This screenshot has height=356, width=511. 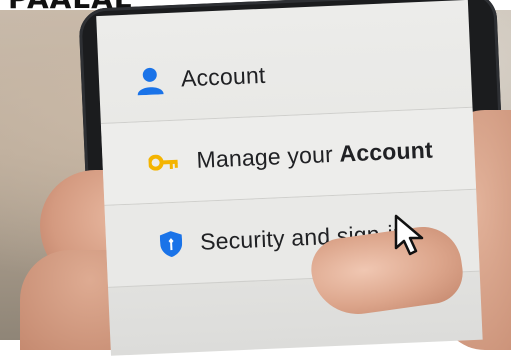 What do you see at coordinates (412, 236) in the screenshot?
I see `mouse-pointer-icon` at bounding box center [412, 236].